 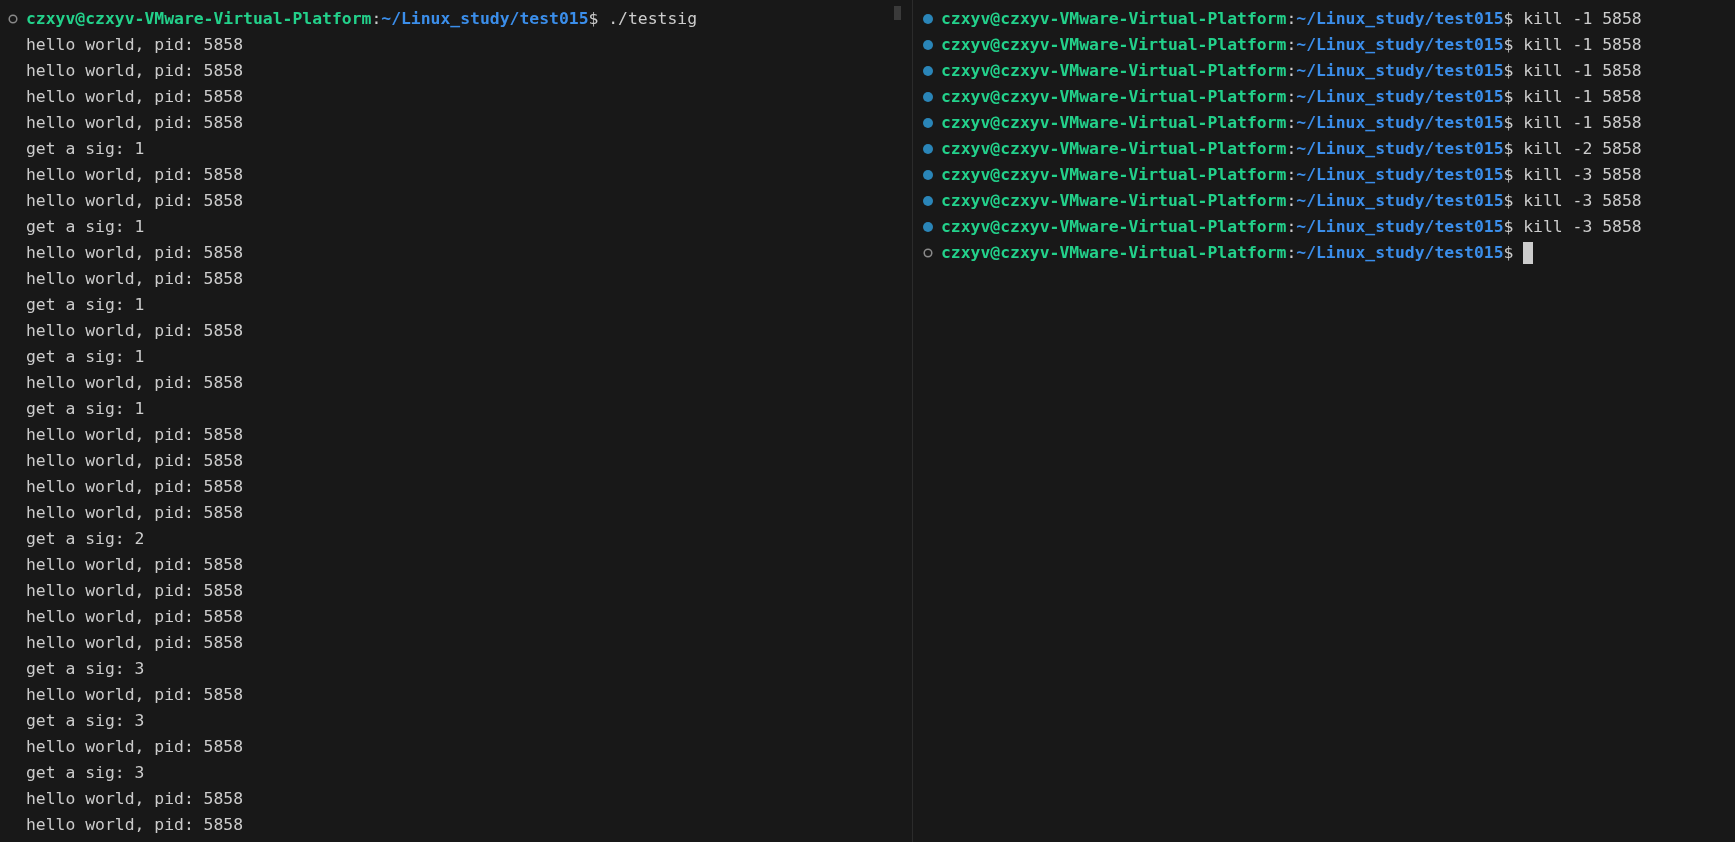 I want to click on prompt-line: czxyv@czxyv-VMware-Virtual-Platform:~/Linux_study/test015$ ./testsig, so click(x=362, y=19).